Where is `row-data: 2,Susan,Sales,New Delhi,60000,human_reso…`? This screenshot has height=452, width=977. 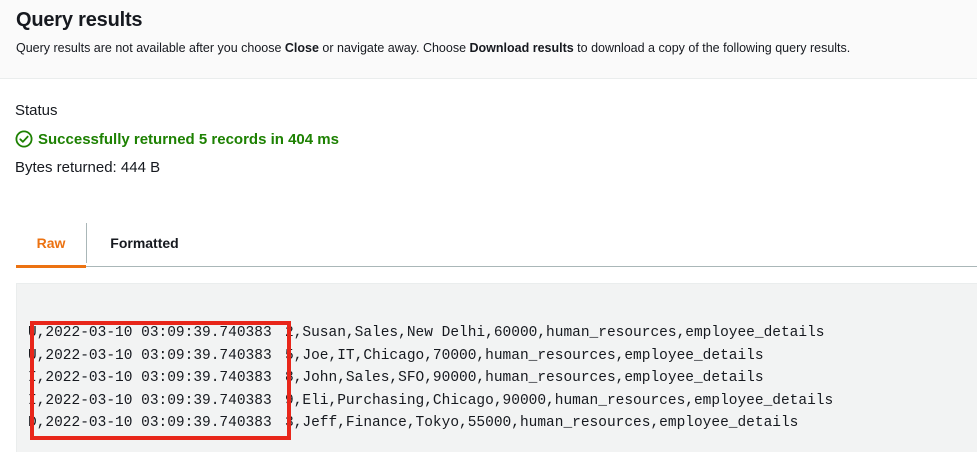 row-data: 2,Susan,Sales,New Delhi,60000,human_reso… is located at coordinates (555, 333).